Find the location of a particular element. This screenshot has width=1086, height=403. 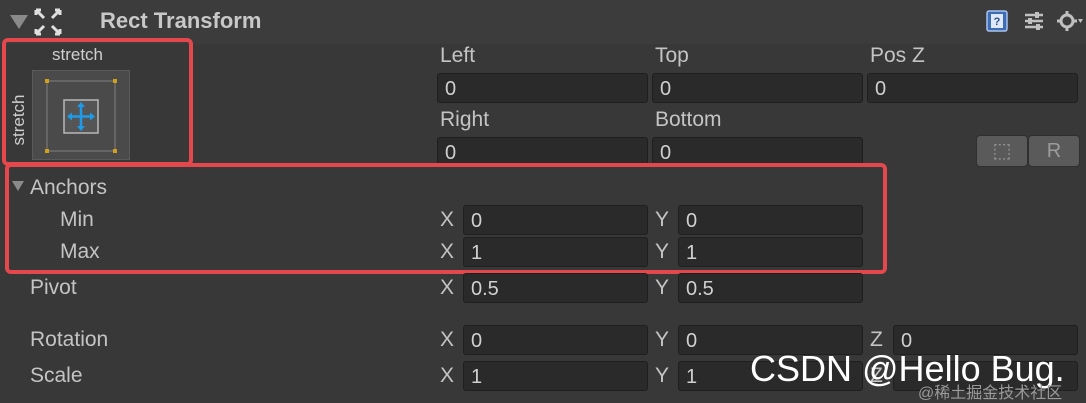

pos-z-field: 0 is located at coordinates (972, 88).